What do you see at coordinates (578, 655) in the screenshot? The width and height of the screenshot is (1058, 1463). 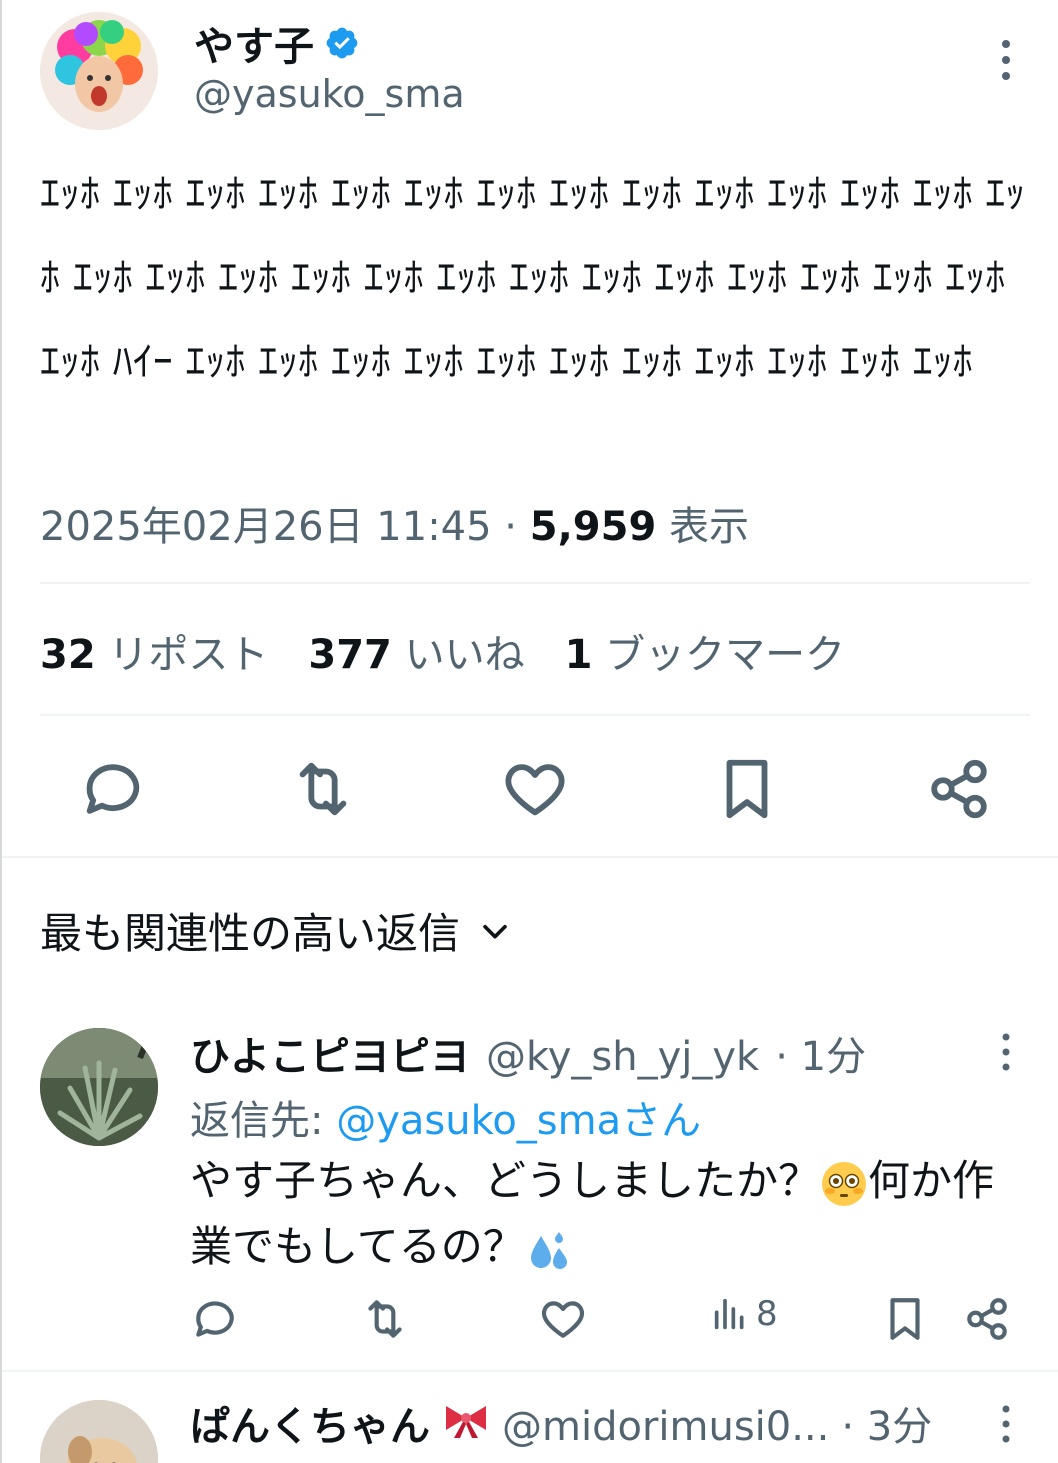 I see `bookmarks-count: 1` at bounding box center [578, 655].